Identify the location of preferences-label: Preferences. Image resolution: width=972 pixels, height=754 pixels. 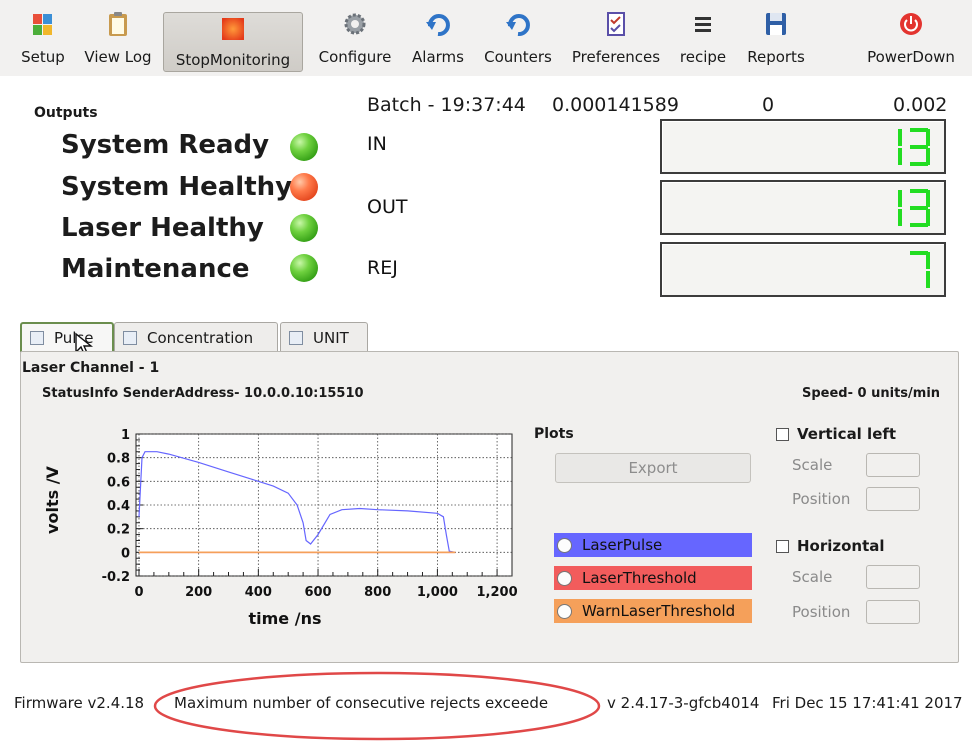
(616, 57).